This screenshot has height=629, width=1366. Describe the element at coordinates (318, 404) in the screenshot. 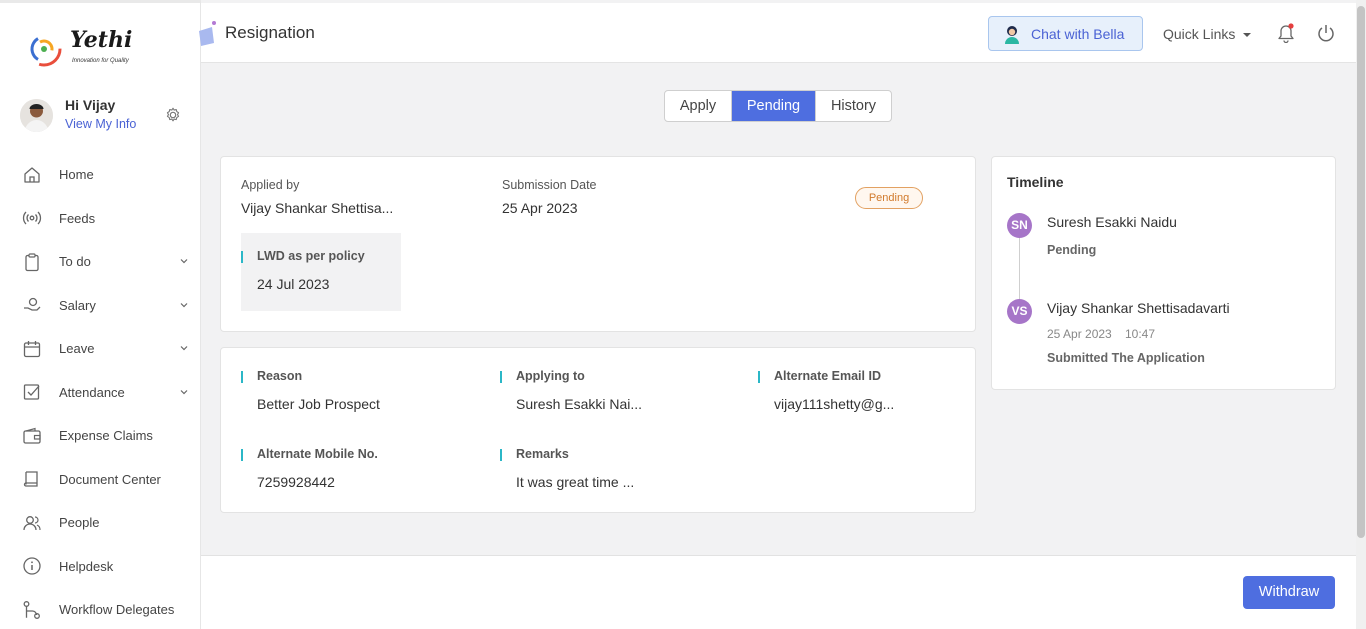

I see `reason-value: Better Job Prospect` at that location.